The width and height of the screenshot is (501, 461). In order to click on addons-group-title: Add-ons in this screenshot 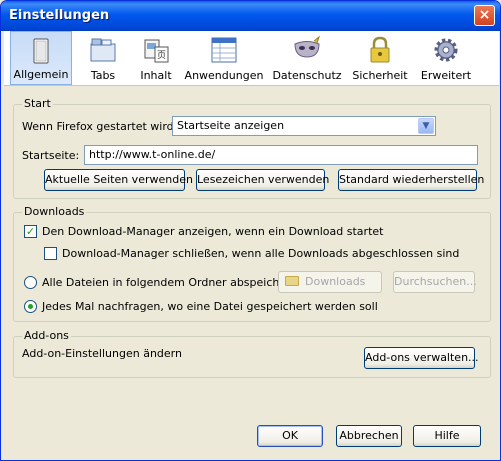, I will do `click(46, 335)`.